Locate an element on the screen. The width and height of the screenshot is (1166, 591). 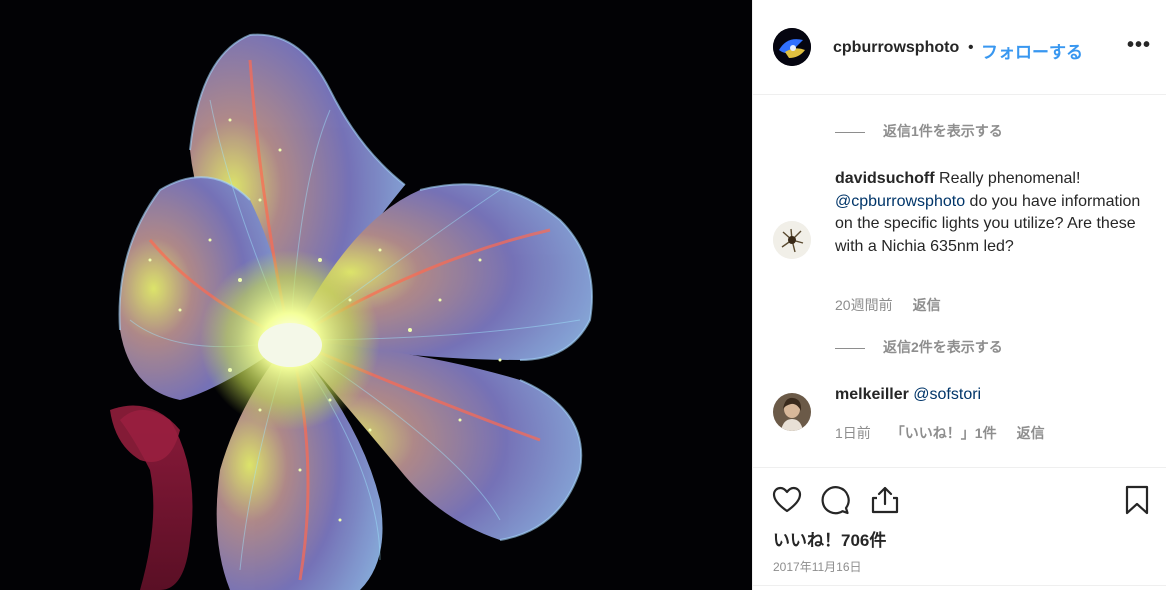
comment-time-2: 1日前 is located at coordinates (853, 433).